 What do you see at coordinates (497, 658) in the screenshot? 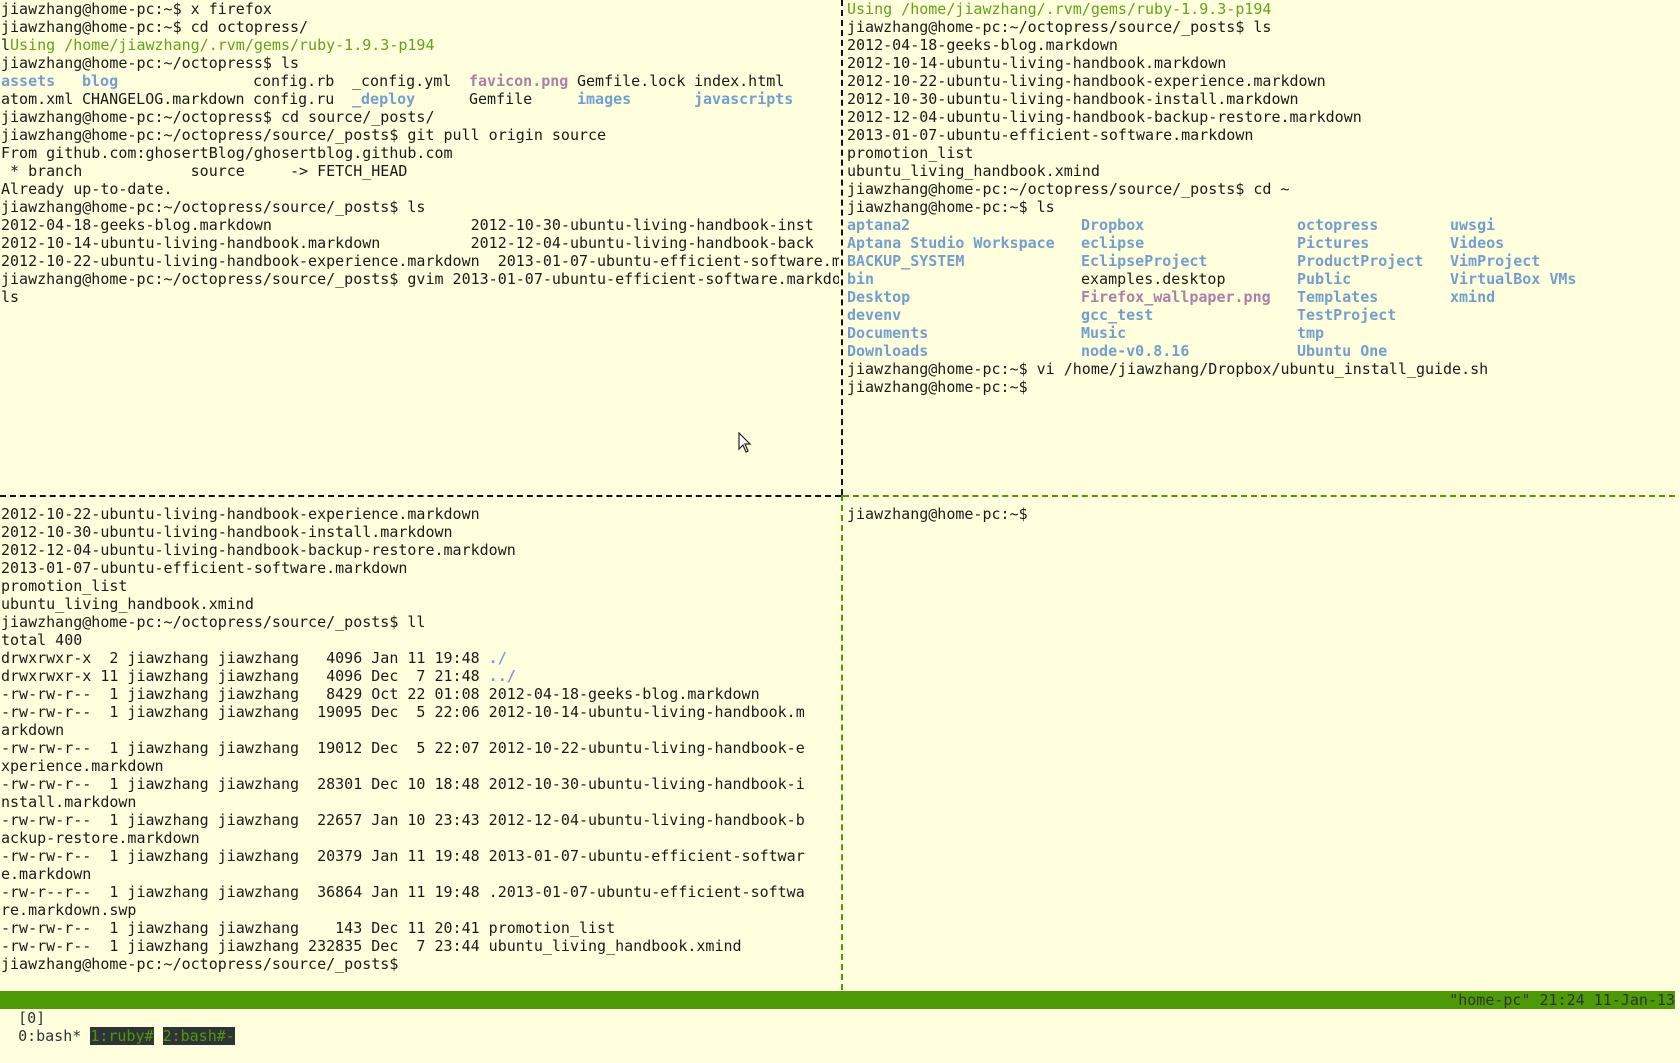
I see `file-name: ./` at bounding box center [497, 658].